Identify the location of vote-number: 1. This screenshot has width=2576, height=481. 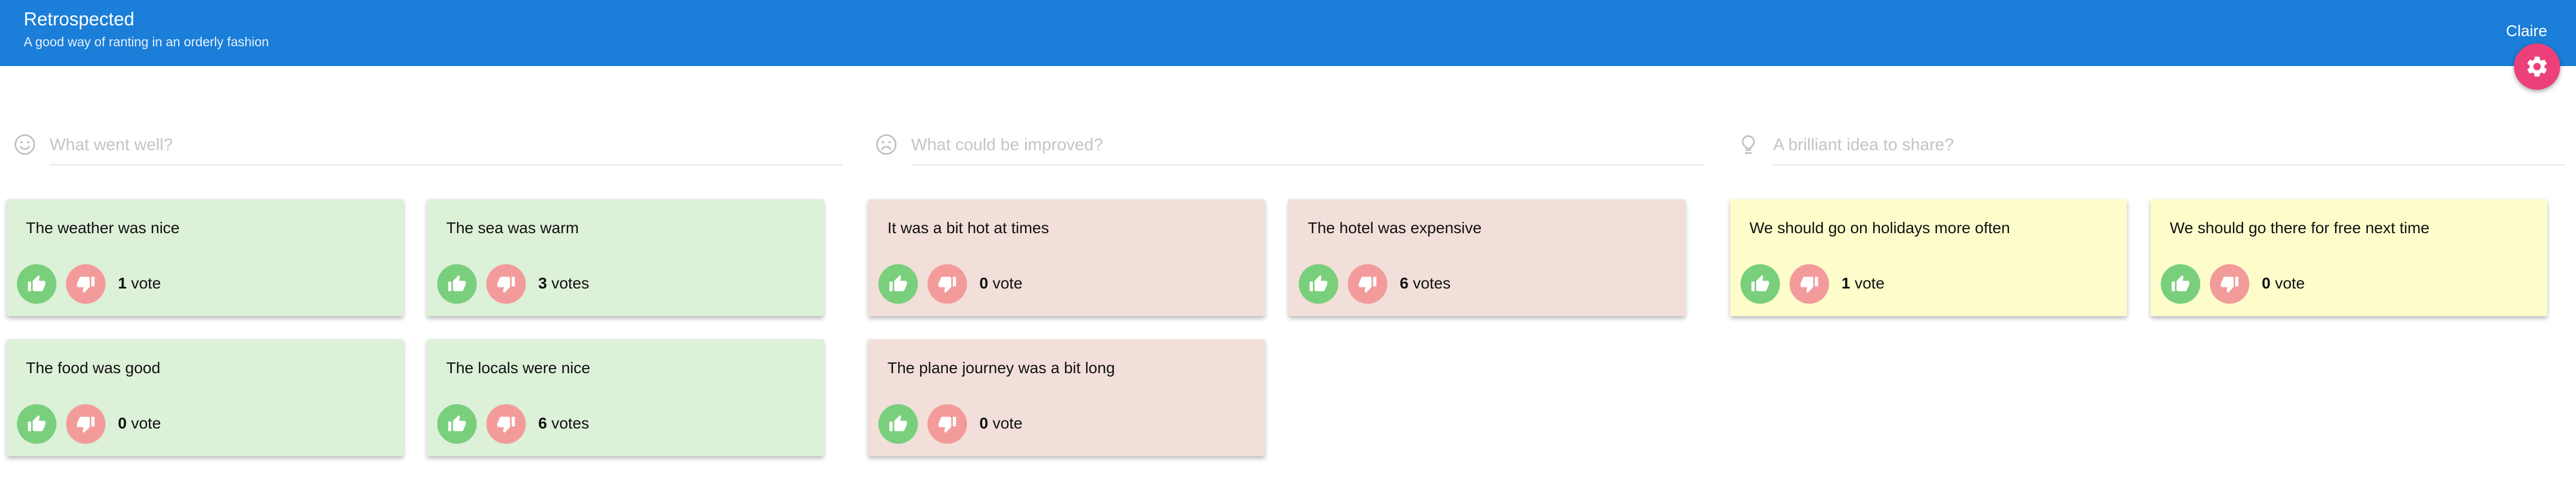
(123, 283).